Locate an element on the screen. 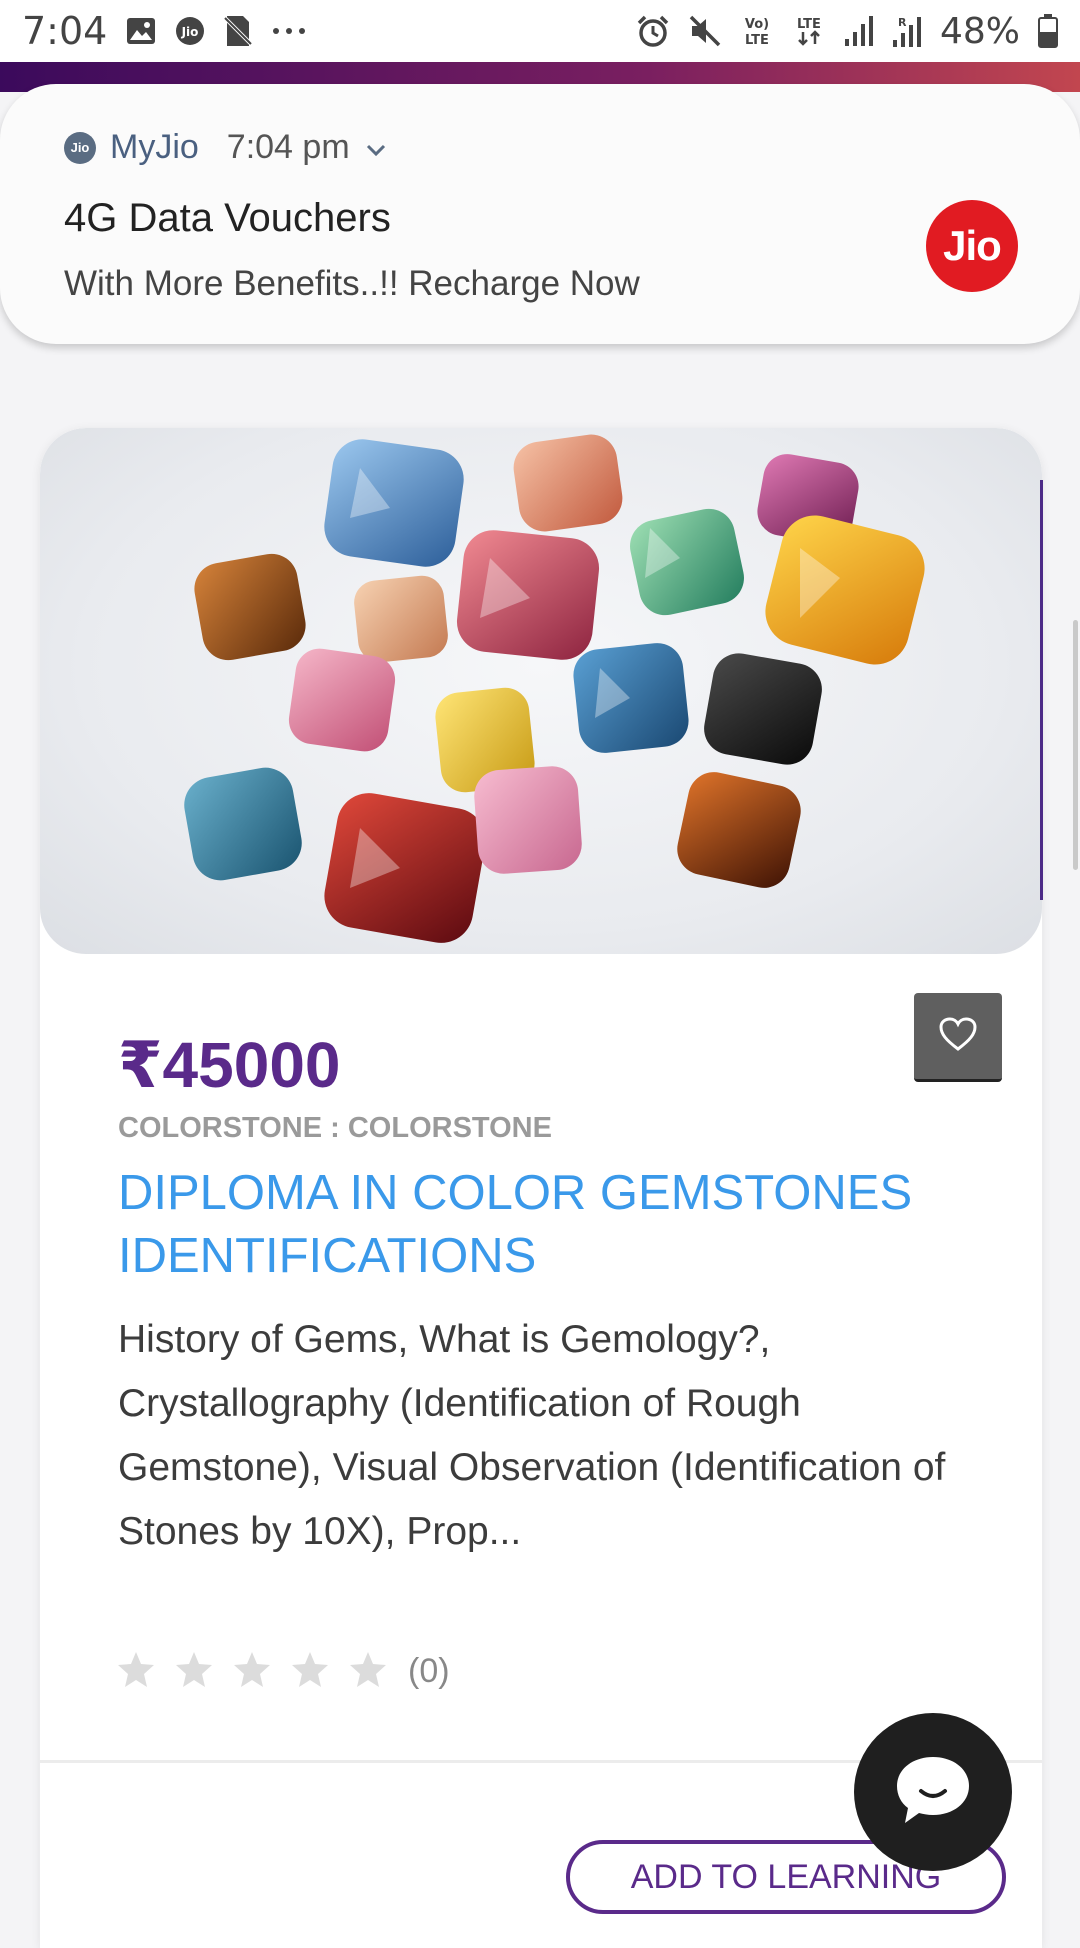 This screenshot has height=1948, width=1080. battery-icon is located at coordinates (1048, 31).